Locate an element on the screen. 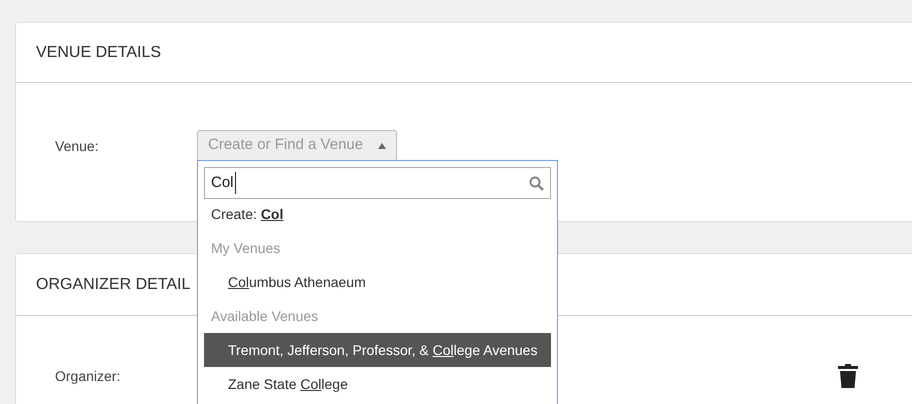 Image resolution: width=912 pixels, height=404 pixels. group-label: My Venues is located at coordinates (246, 248).